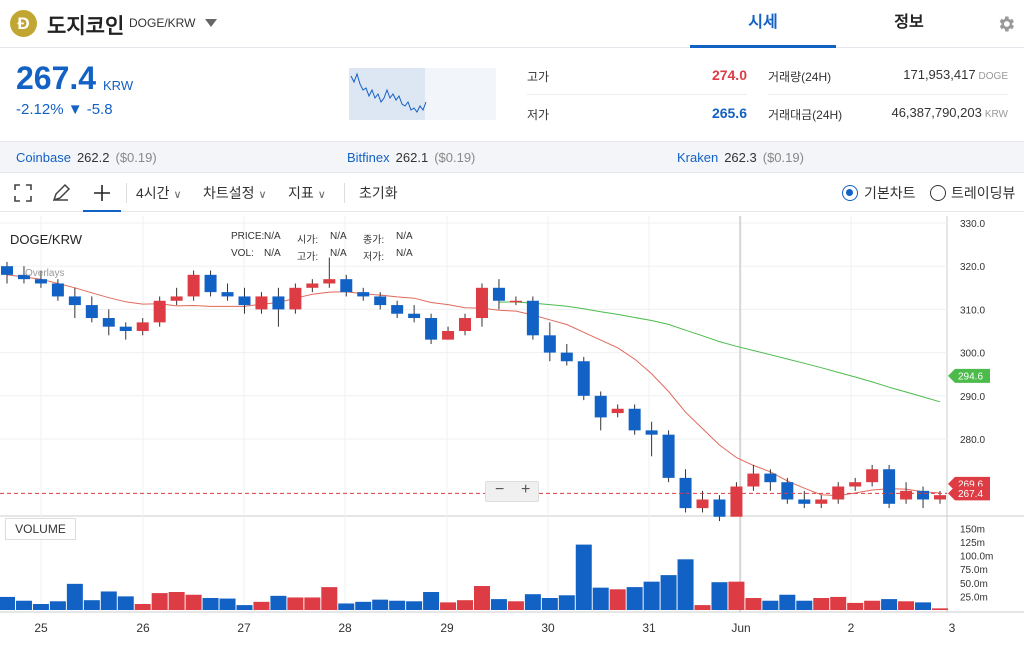  What do you see at coordinates (972, 529) in the screenshot?
I see `volume-tick-label: 150m` at bounding box center [972, 529].